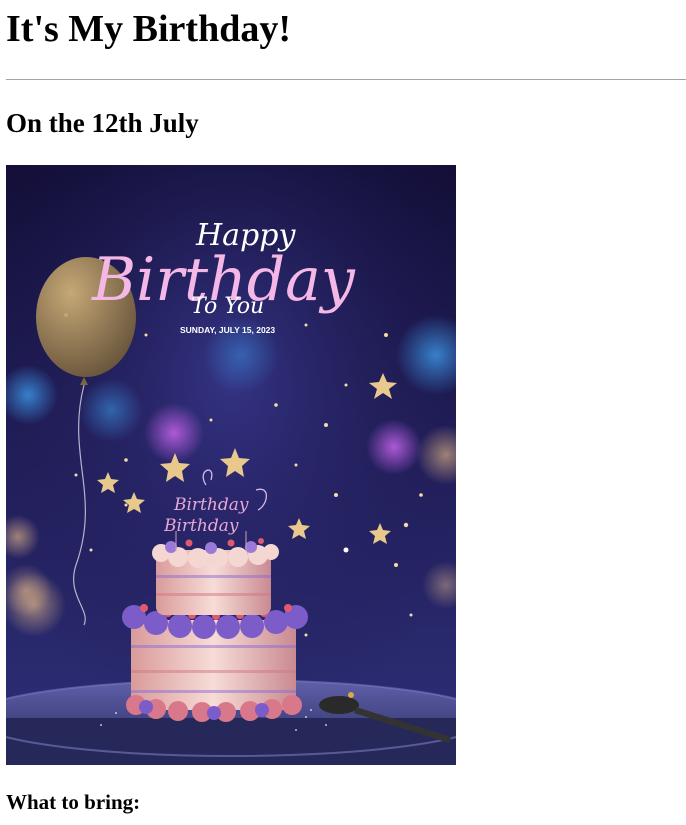 The width and height of the screenshot is (686, 825). I want to click on what-to-bring-heading: What to bring:, so click(73, 802).